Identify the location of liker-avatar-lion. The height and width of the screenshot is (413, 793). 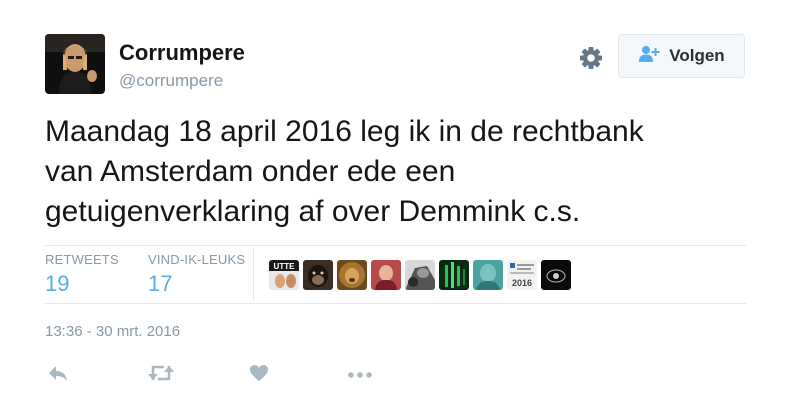
(352, 275).